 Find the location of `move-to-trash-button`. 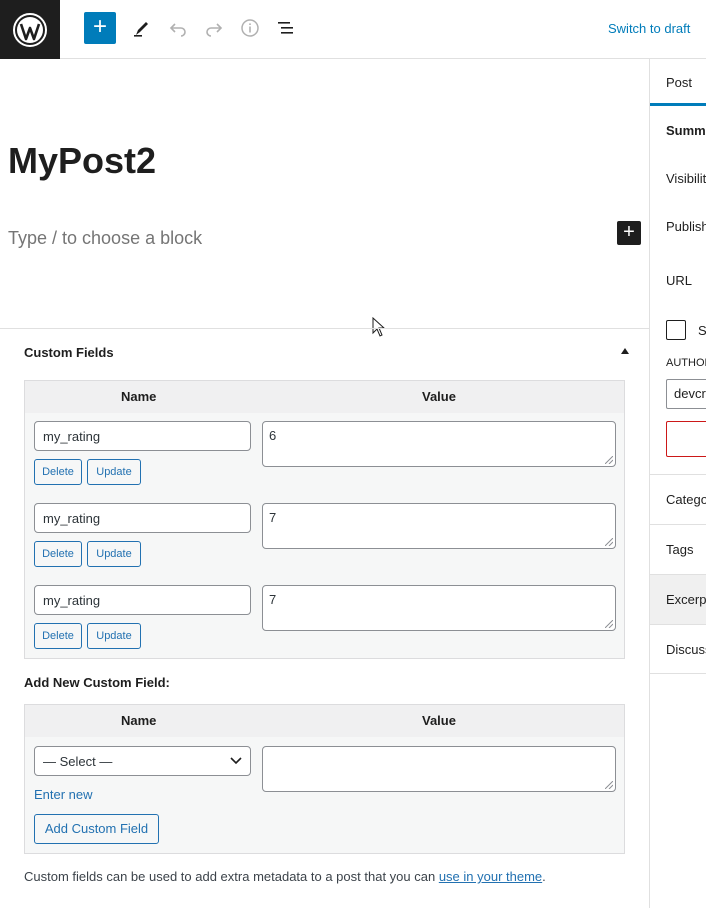

move-to-trash-button is located at coordinates (686, 439).